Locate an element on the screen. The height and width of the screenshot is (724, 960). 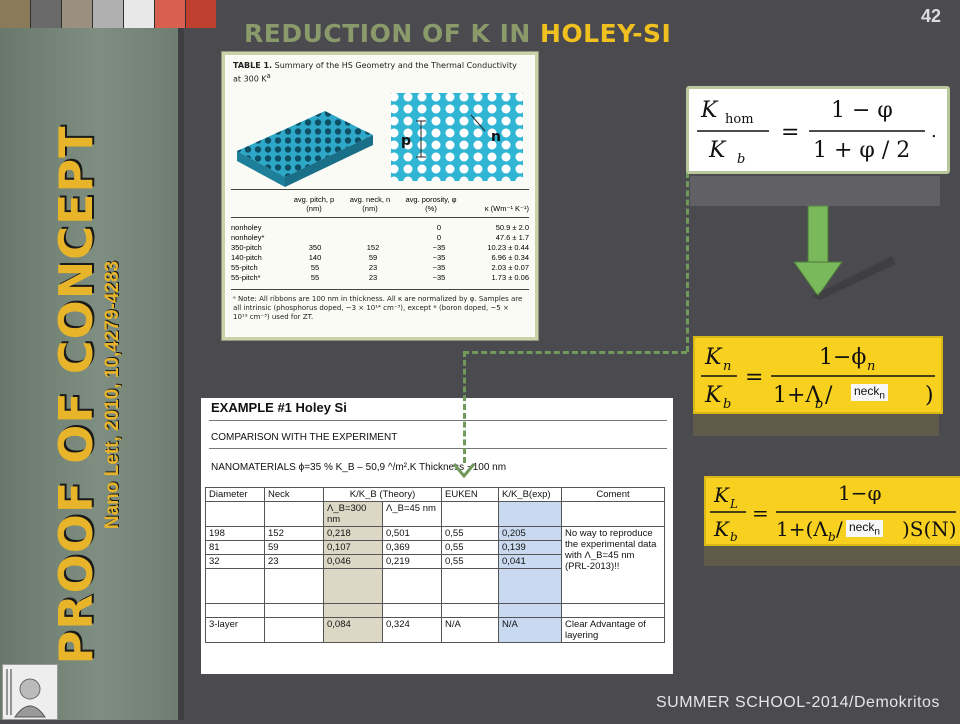
table-header: Neck is located at coordinates (294, 494).